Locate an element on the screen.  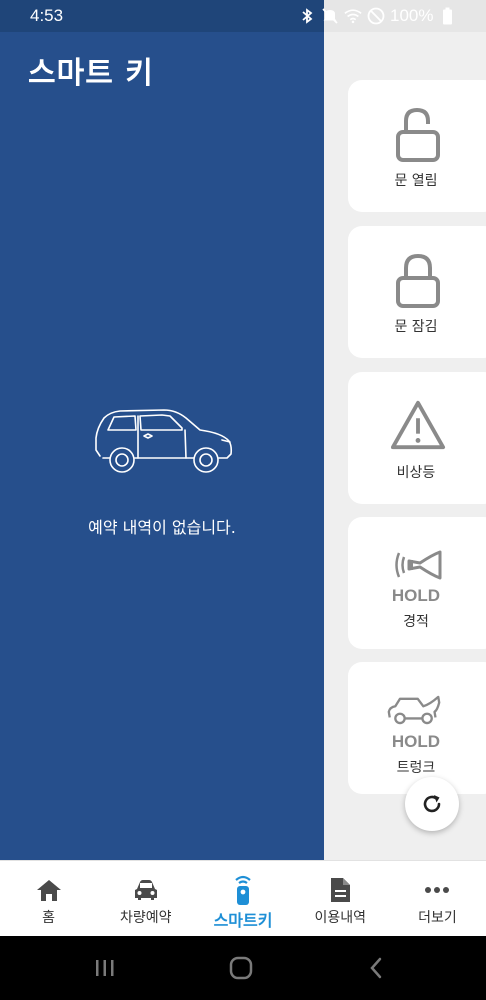
recent-apps-button is located at coordinates (105, 968).